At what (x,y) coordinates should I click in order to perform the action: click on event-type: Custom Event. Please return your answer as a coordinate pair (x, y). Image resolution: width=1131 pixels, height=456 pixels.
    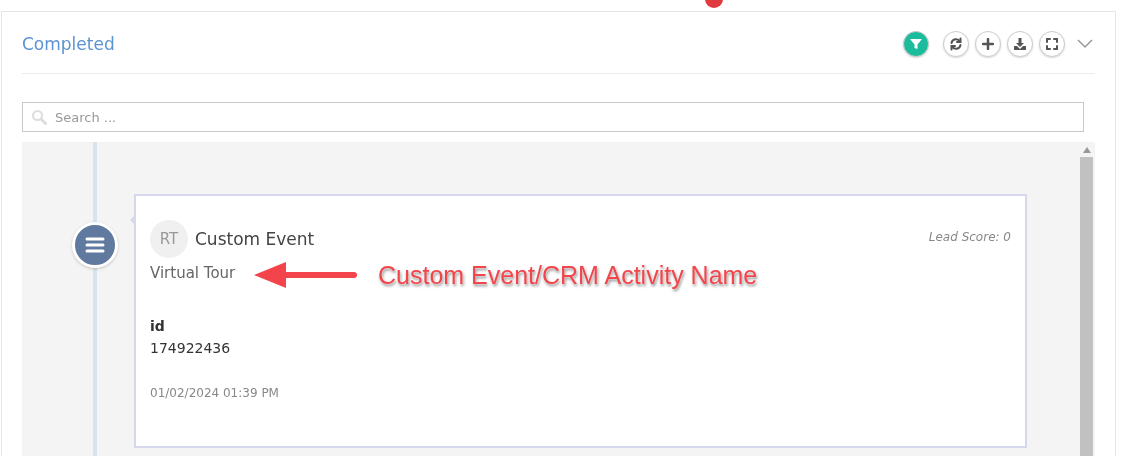
    Looking at the image, I should click on (255, 239).